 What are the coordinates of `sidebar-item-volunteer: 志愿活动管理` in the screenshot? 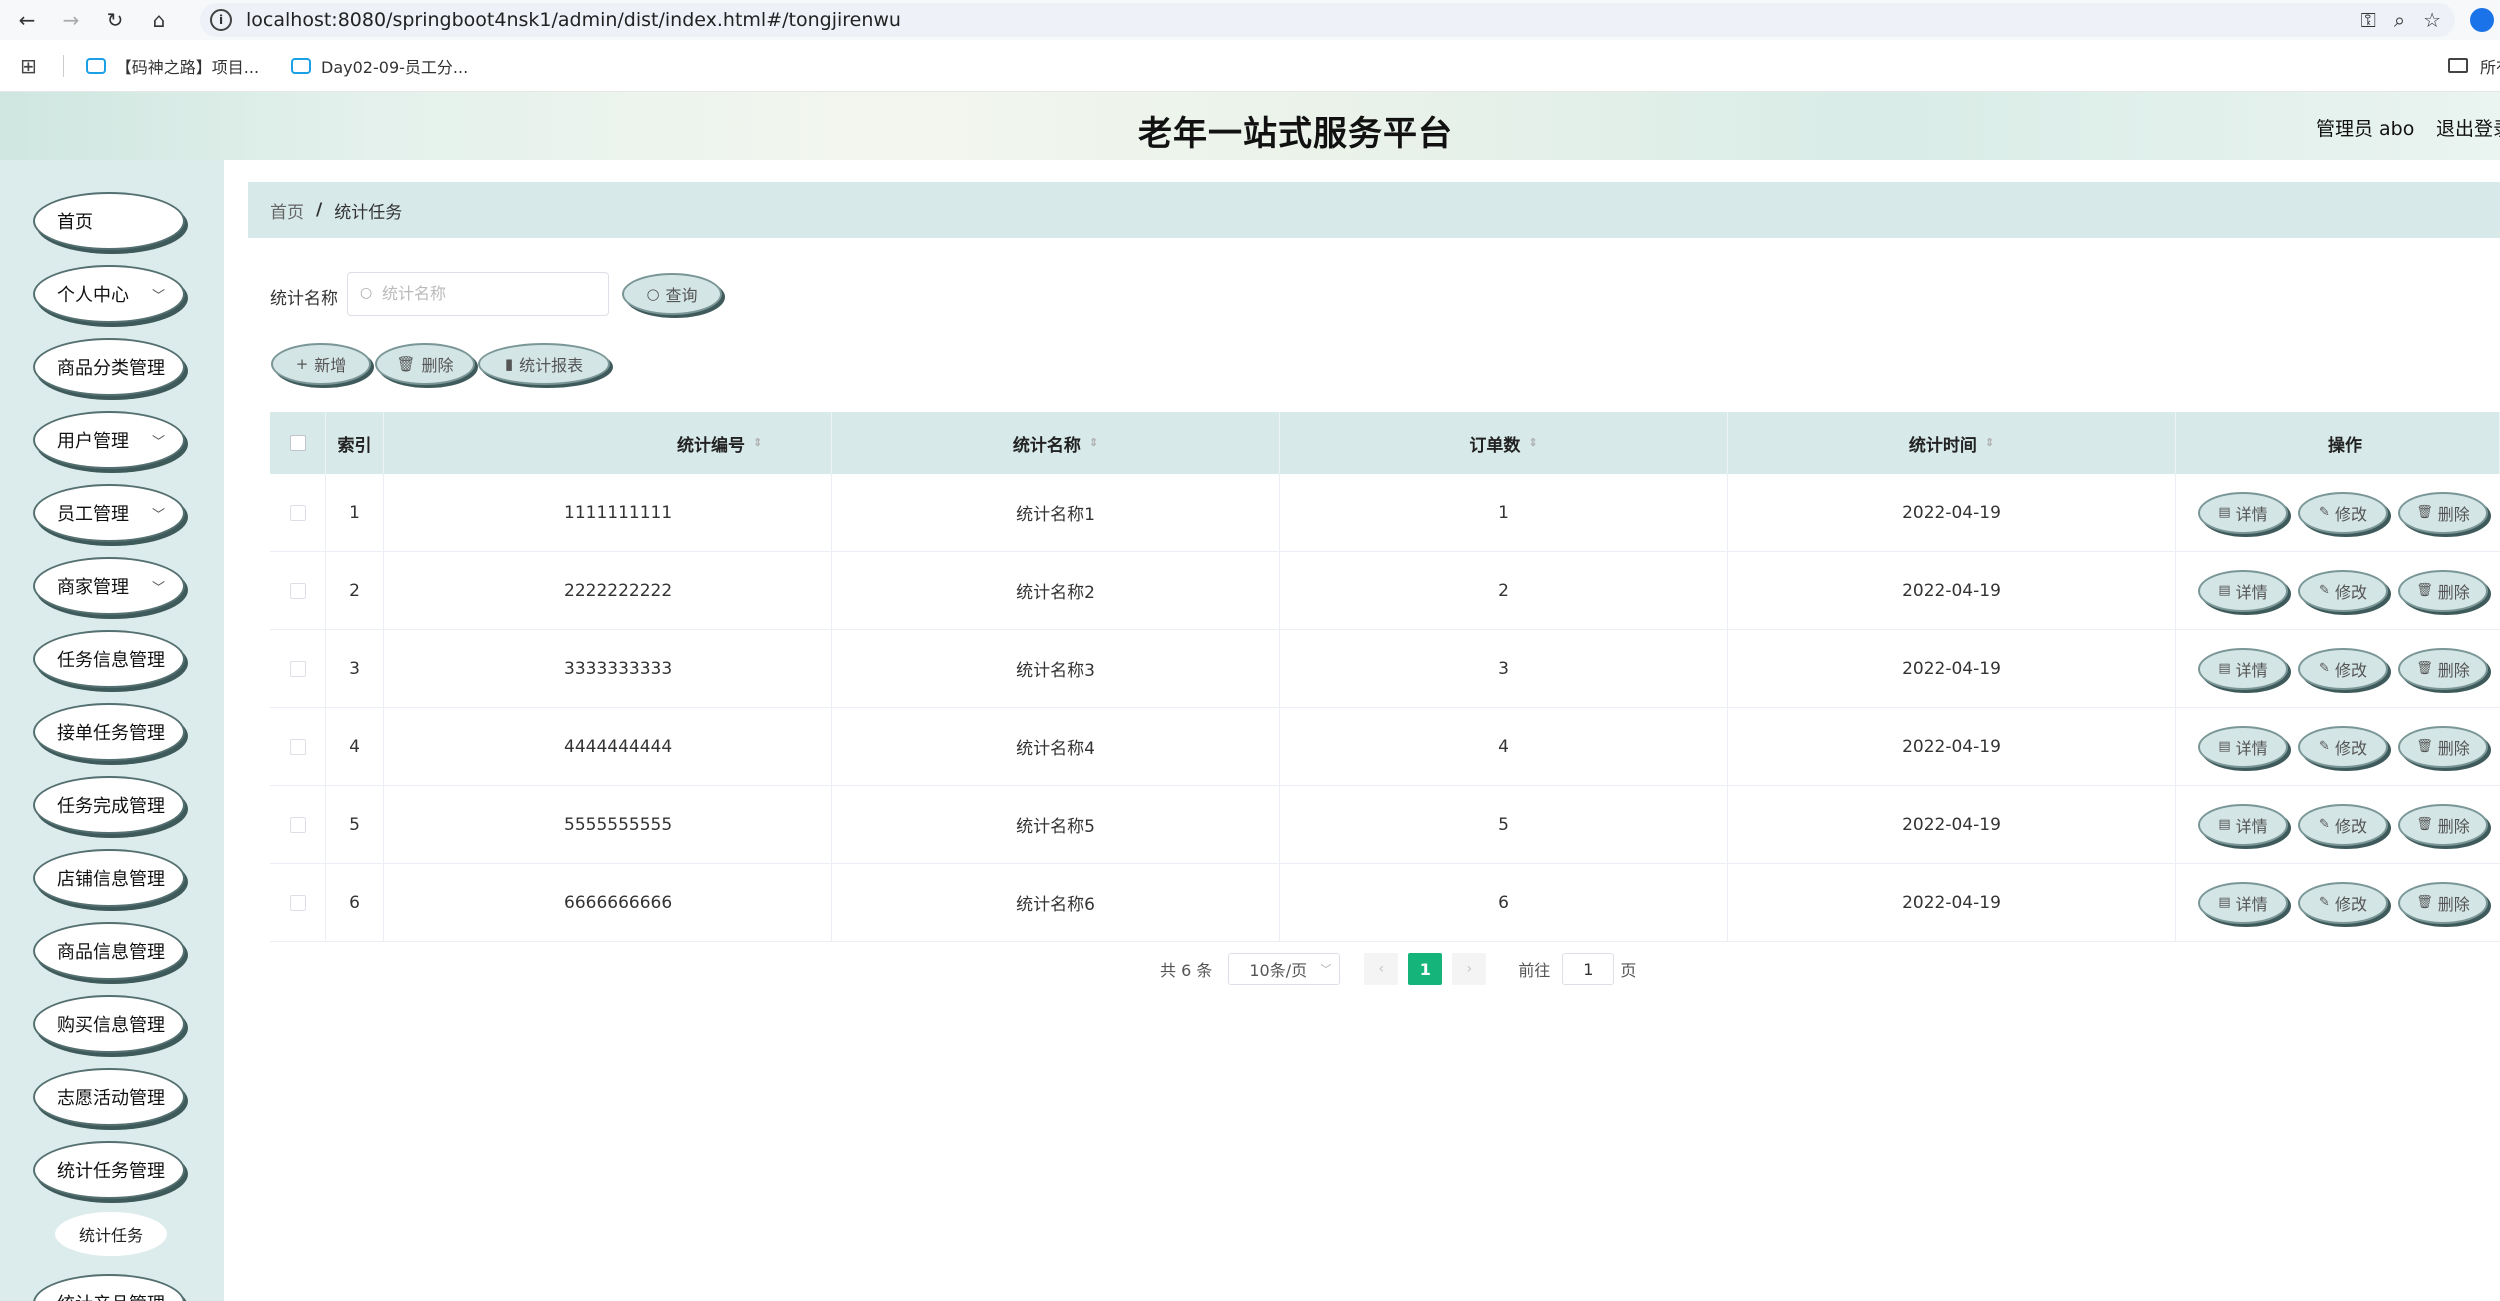 It's located at (109, 1097).